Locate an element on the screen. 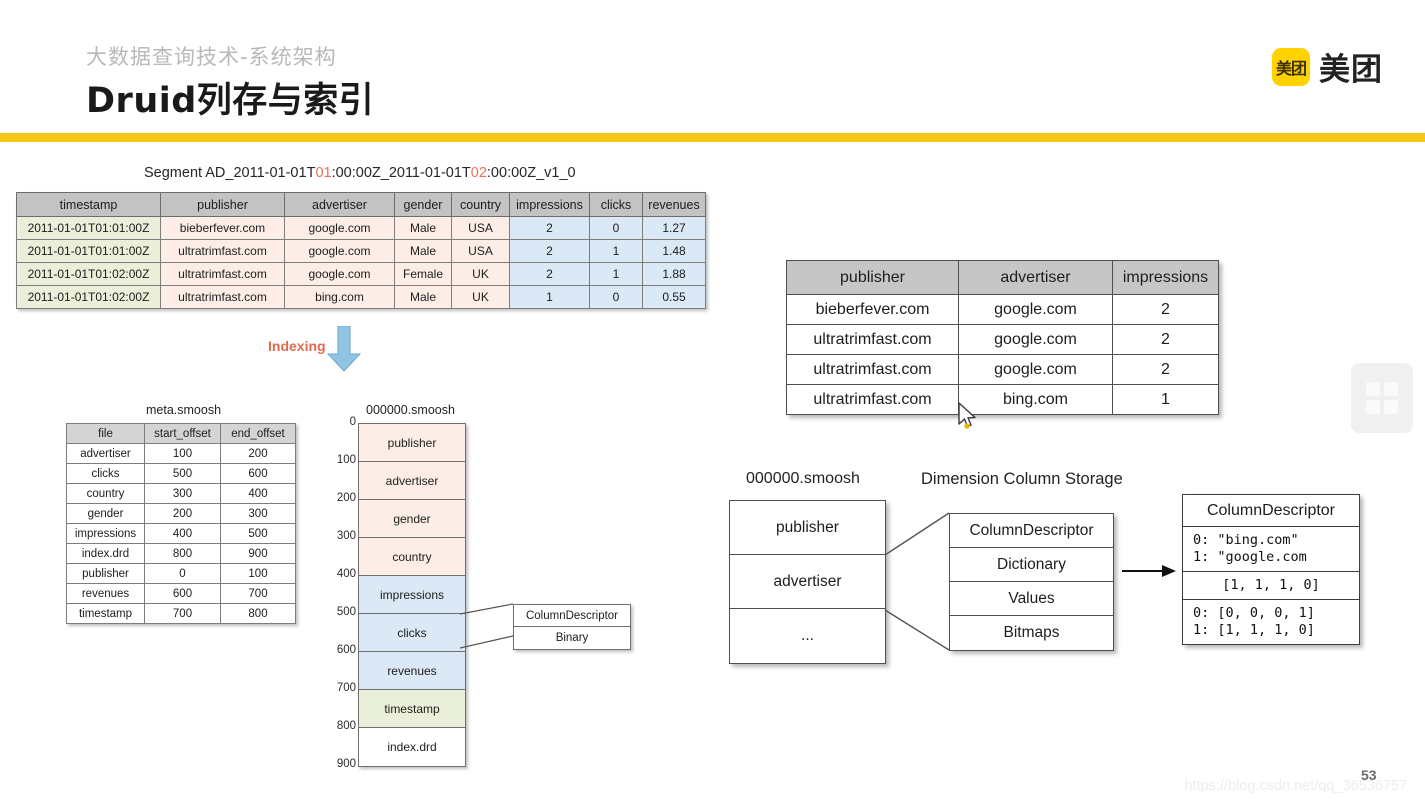  cell-start-offset: 300 is located at coordinates (182, 493).